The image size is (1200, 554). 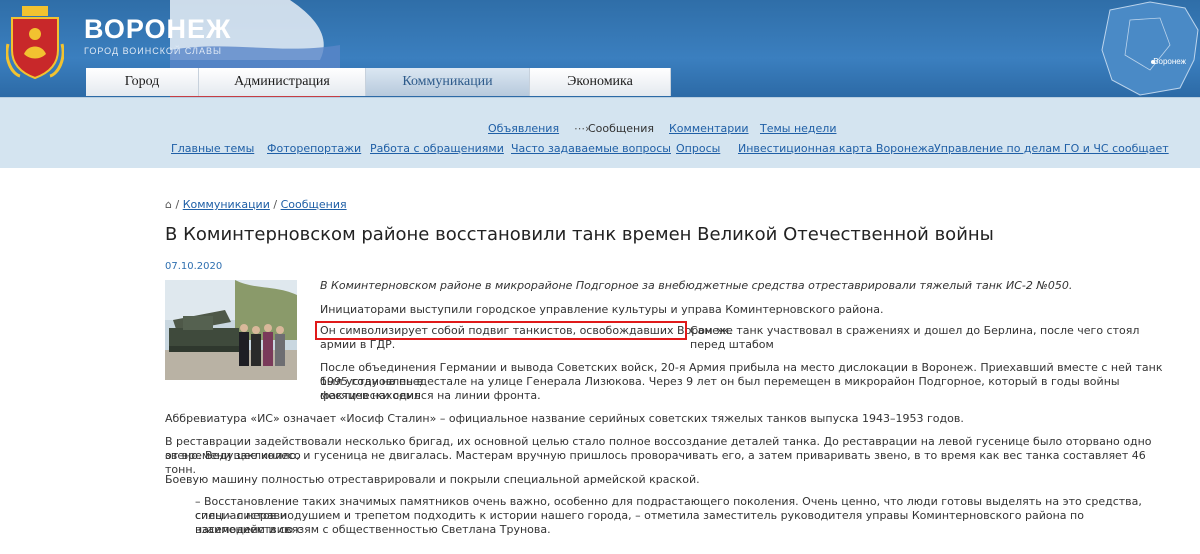 What do you see at coordinates (1051, 148) in the screenshot?
I see `subnav-go-chs: Управление по делам ГО и ЧС сообщает` at bounding box center [1051, 148].